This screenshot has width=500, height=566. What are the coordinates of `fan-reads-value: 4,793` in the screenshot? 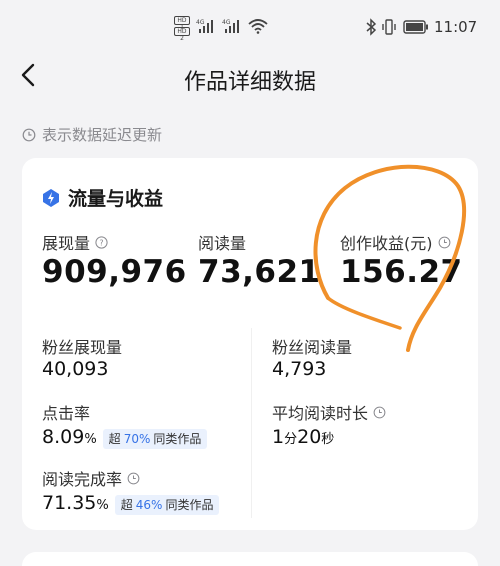 It's located at (299, 369).